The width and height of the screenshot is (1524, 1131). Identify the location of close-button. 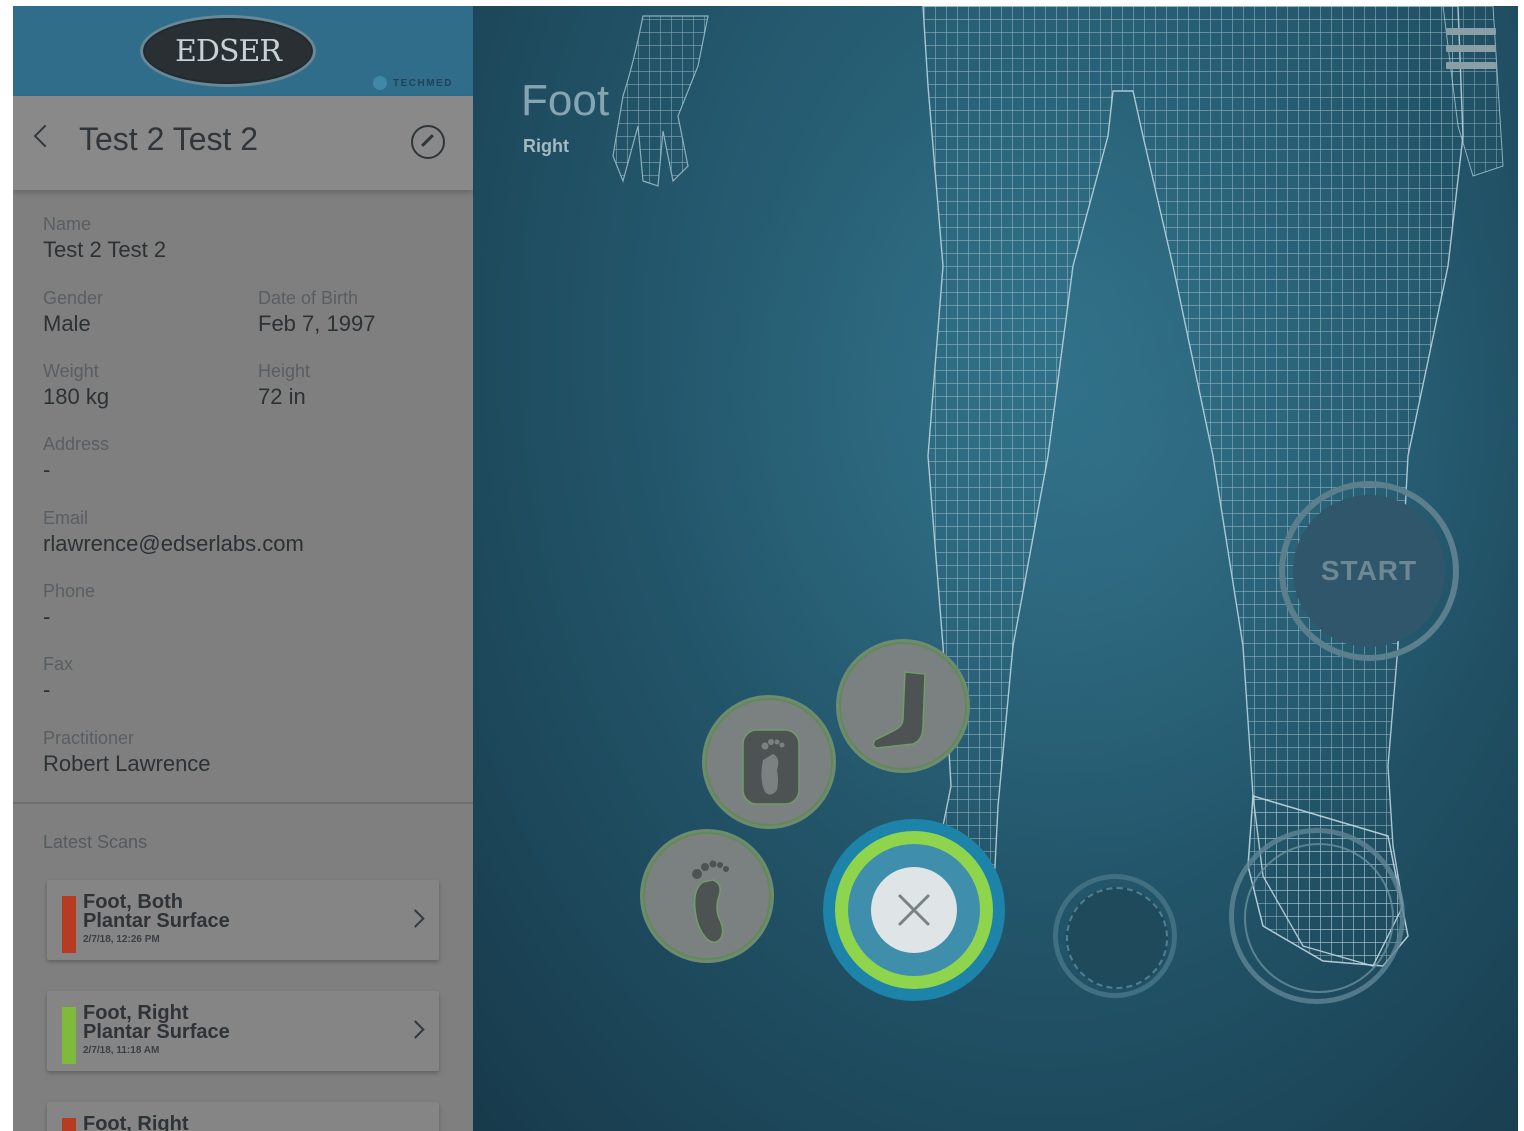
(914, 910).